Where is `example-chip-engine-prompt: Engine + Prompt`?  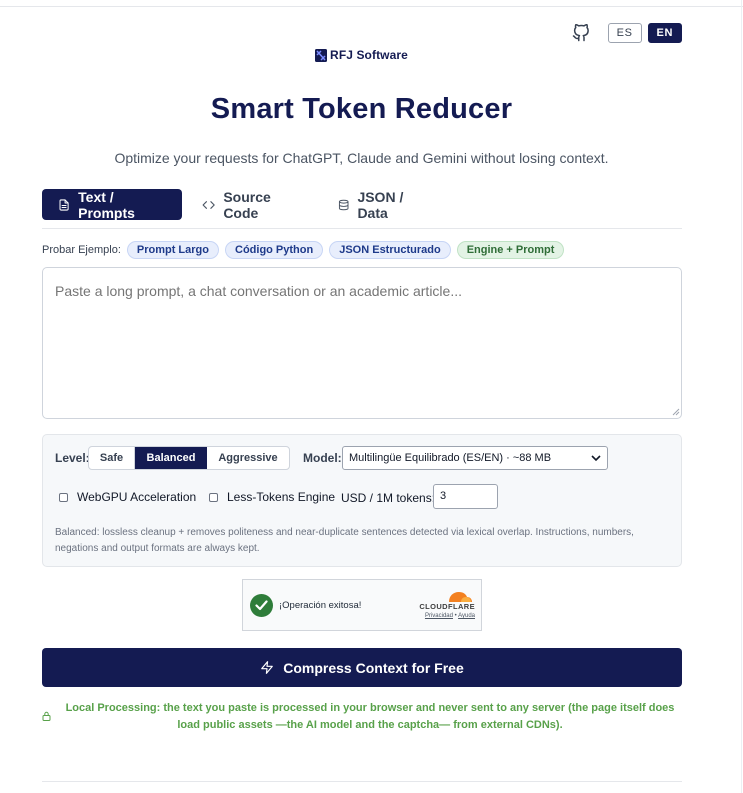
example-chip-engine-prompt: Engine + Prompt is located at coordinates (510, 250).